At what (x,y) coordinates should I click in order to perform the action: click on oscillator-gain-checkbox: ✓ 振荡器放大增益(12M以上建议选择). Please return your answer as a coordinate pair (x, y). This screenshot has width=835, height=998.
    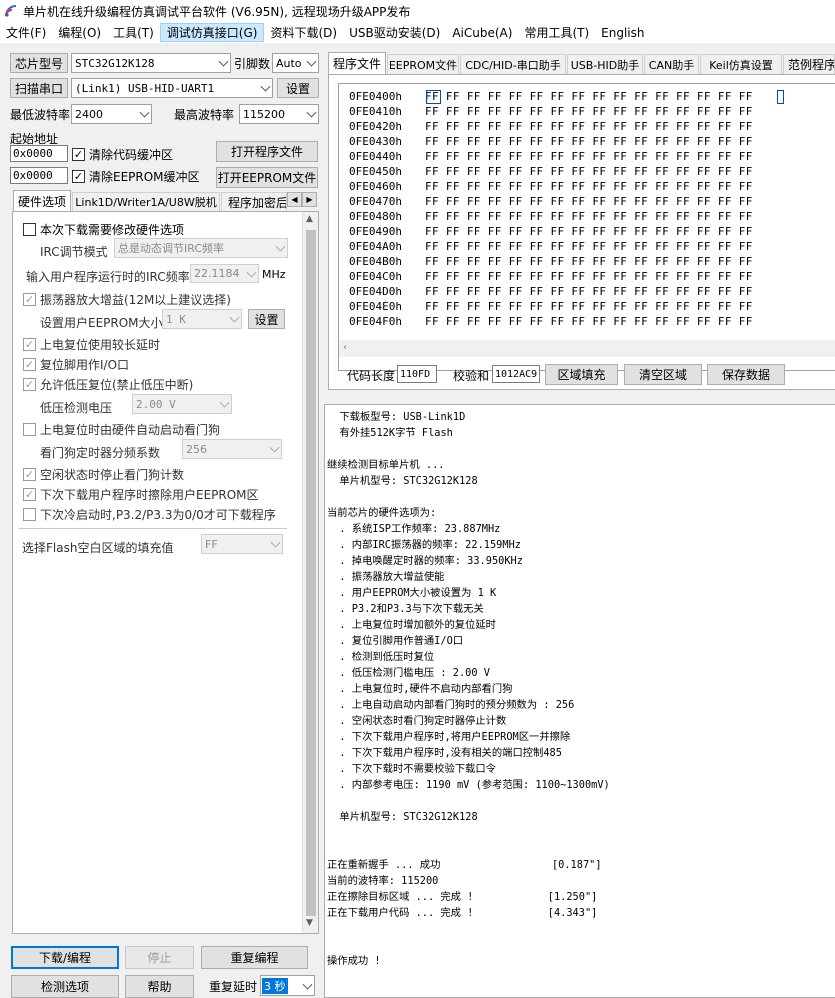
    Looking at the image, I should click on (127, 299).